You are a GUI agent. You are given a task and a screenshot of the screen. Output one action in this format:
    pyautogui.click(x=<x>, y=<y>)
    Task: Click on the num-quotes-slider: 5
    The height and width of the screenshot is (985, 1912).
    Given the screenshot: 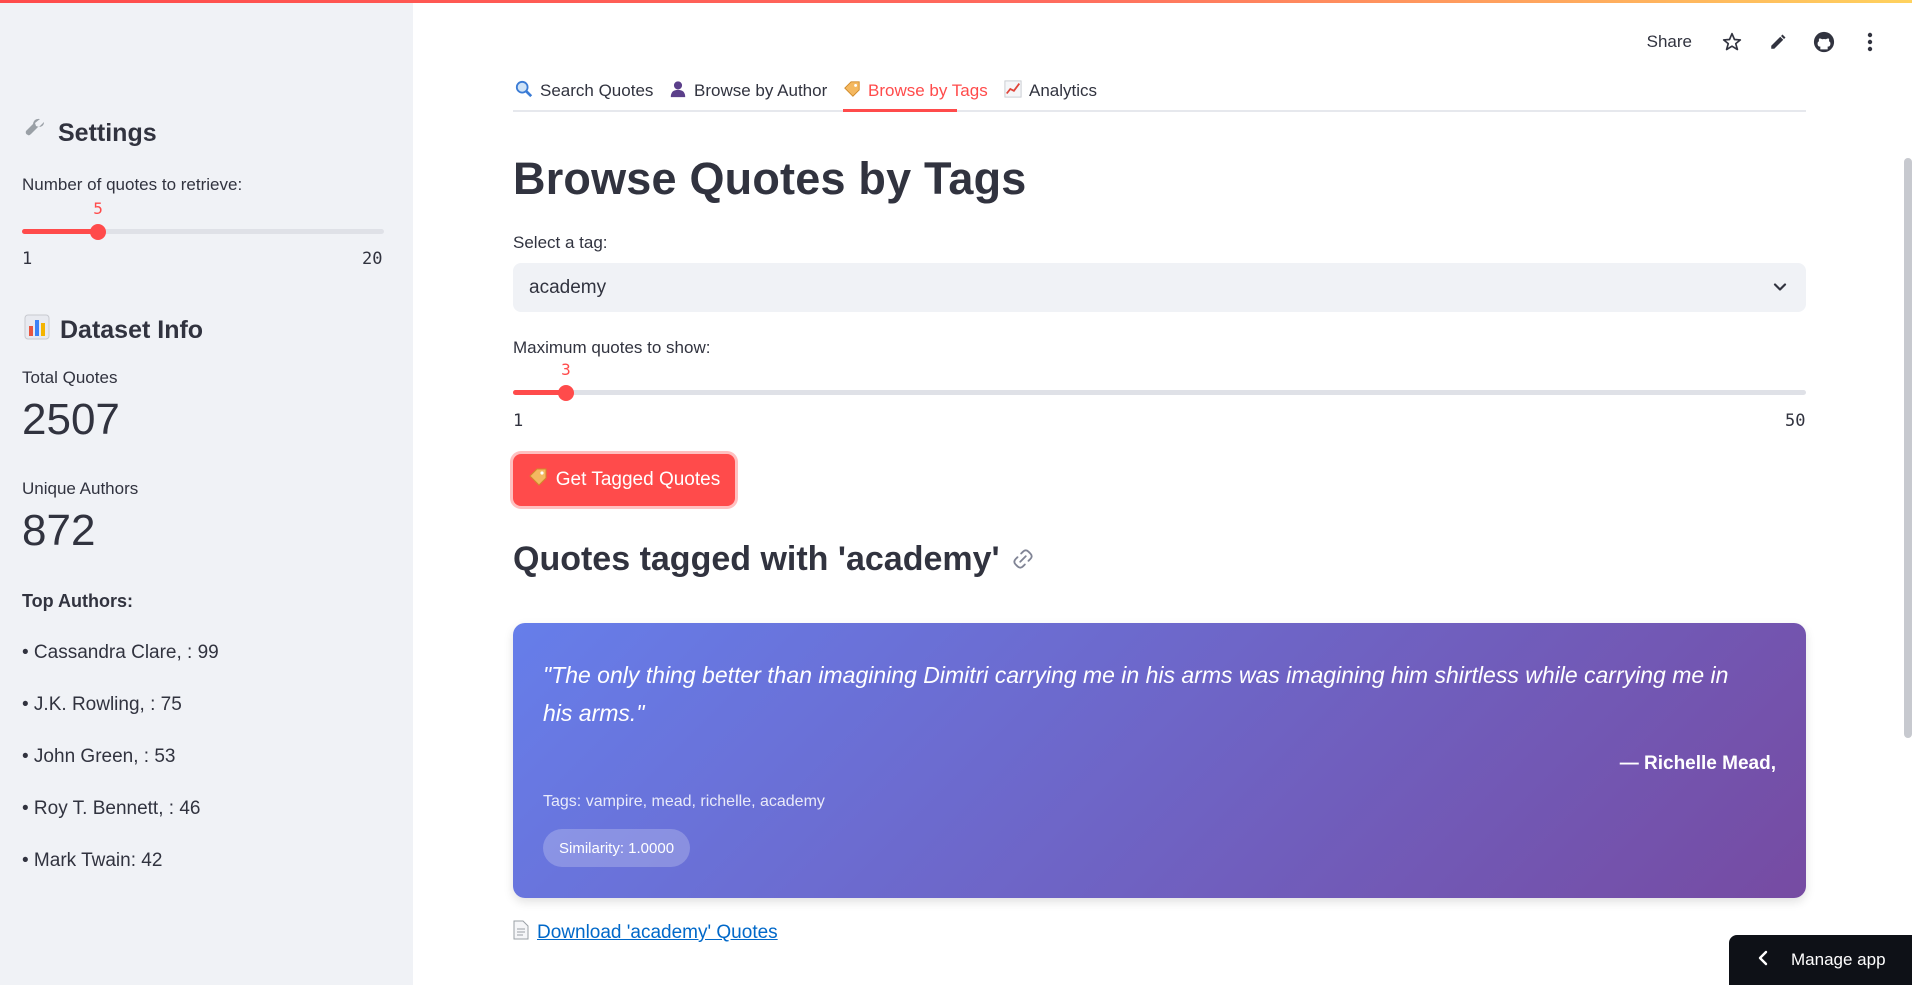 What is the action you would take?
    pyautogui.click(x=203, y=219)
    